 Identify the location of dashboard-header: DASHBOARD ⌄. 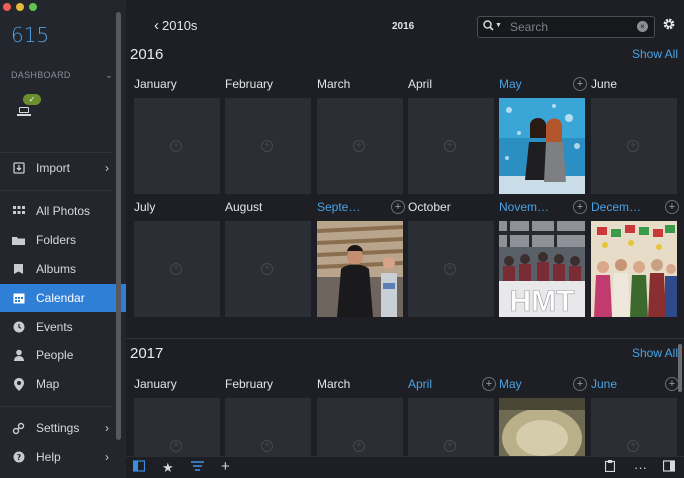
(62, 75).